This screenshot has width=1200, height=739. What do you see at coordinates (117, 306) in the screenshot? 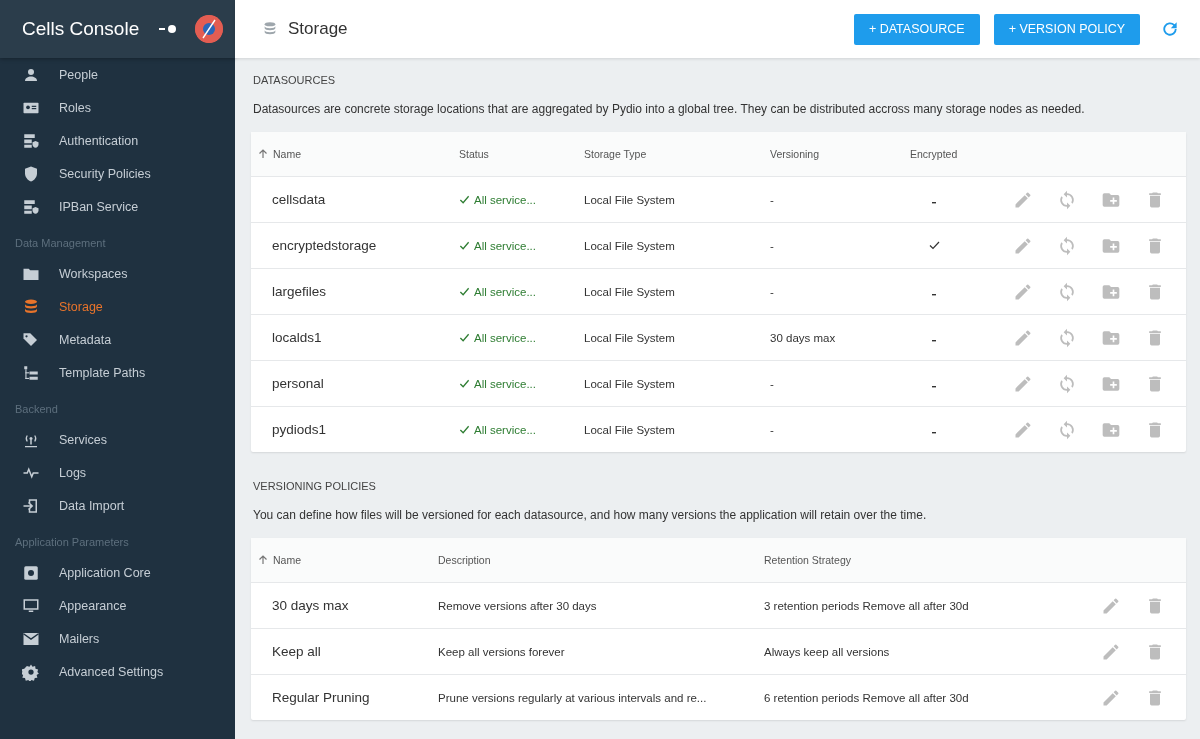
I see `nav-item: Storage` at bounding box center [117, 306].